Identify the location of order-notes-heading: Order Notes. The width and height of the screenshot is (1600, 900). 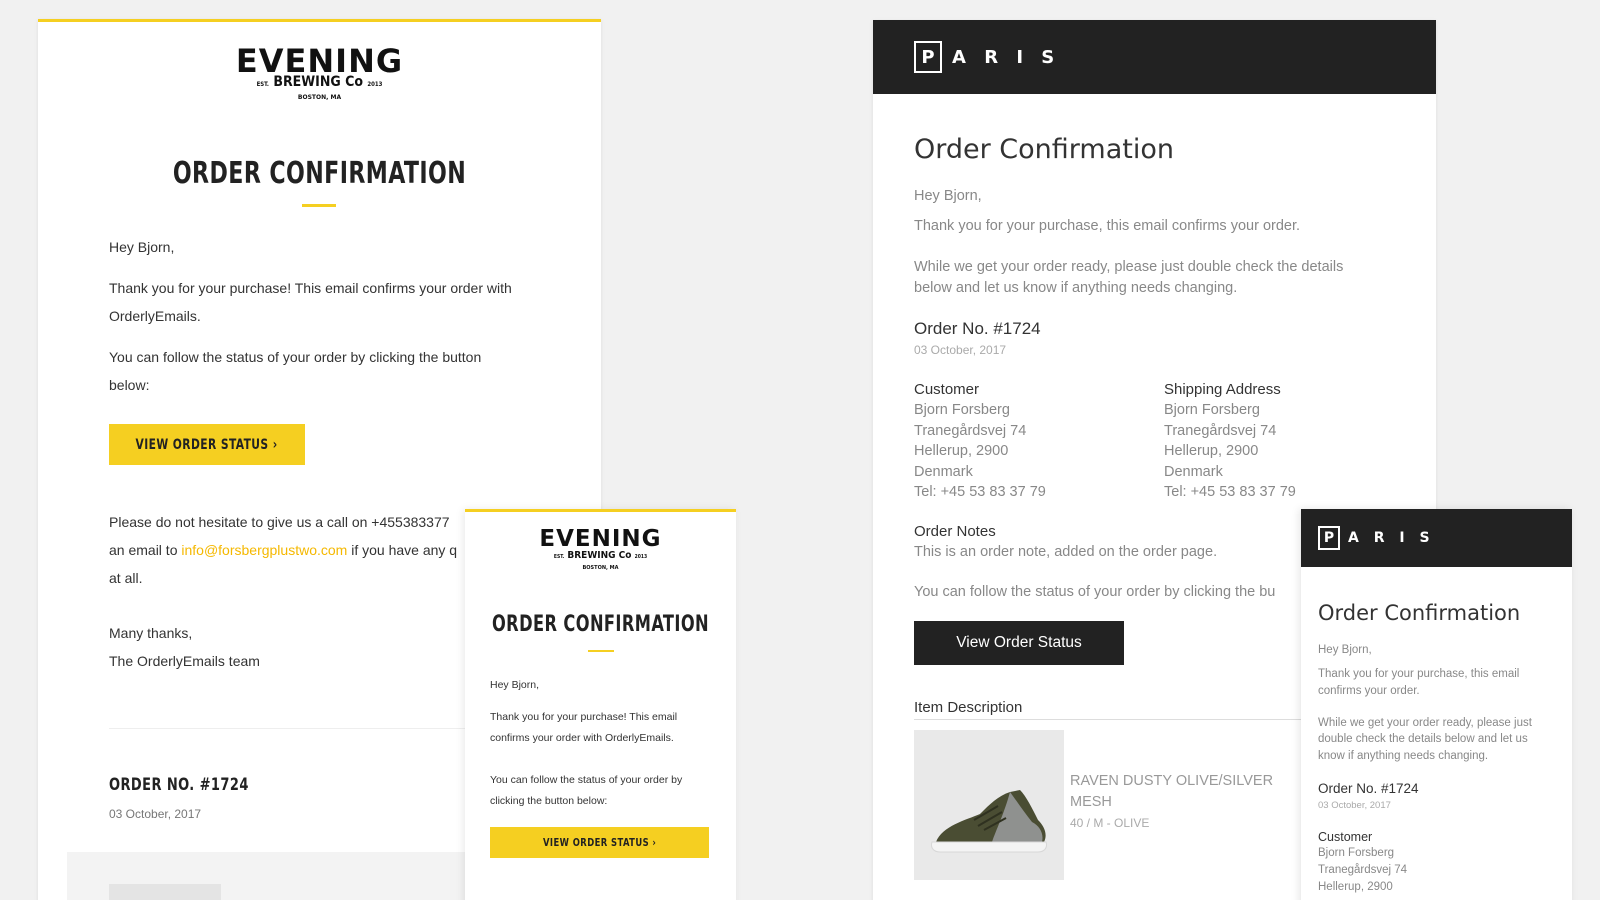
(955, 531).